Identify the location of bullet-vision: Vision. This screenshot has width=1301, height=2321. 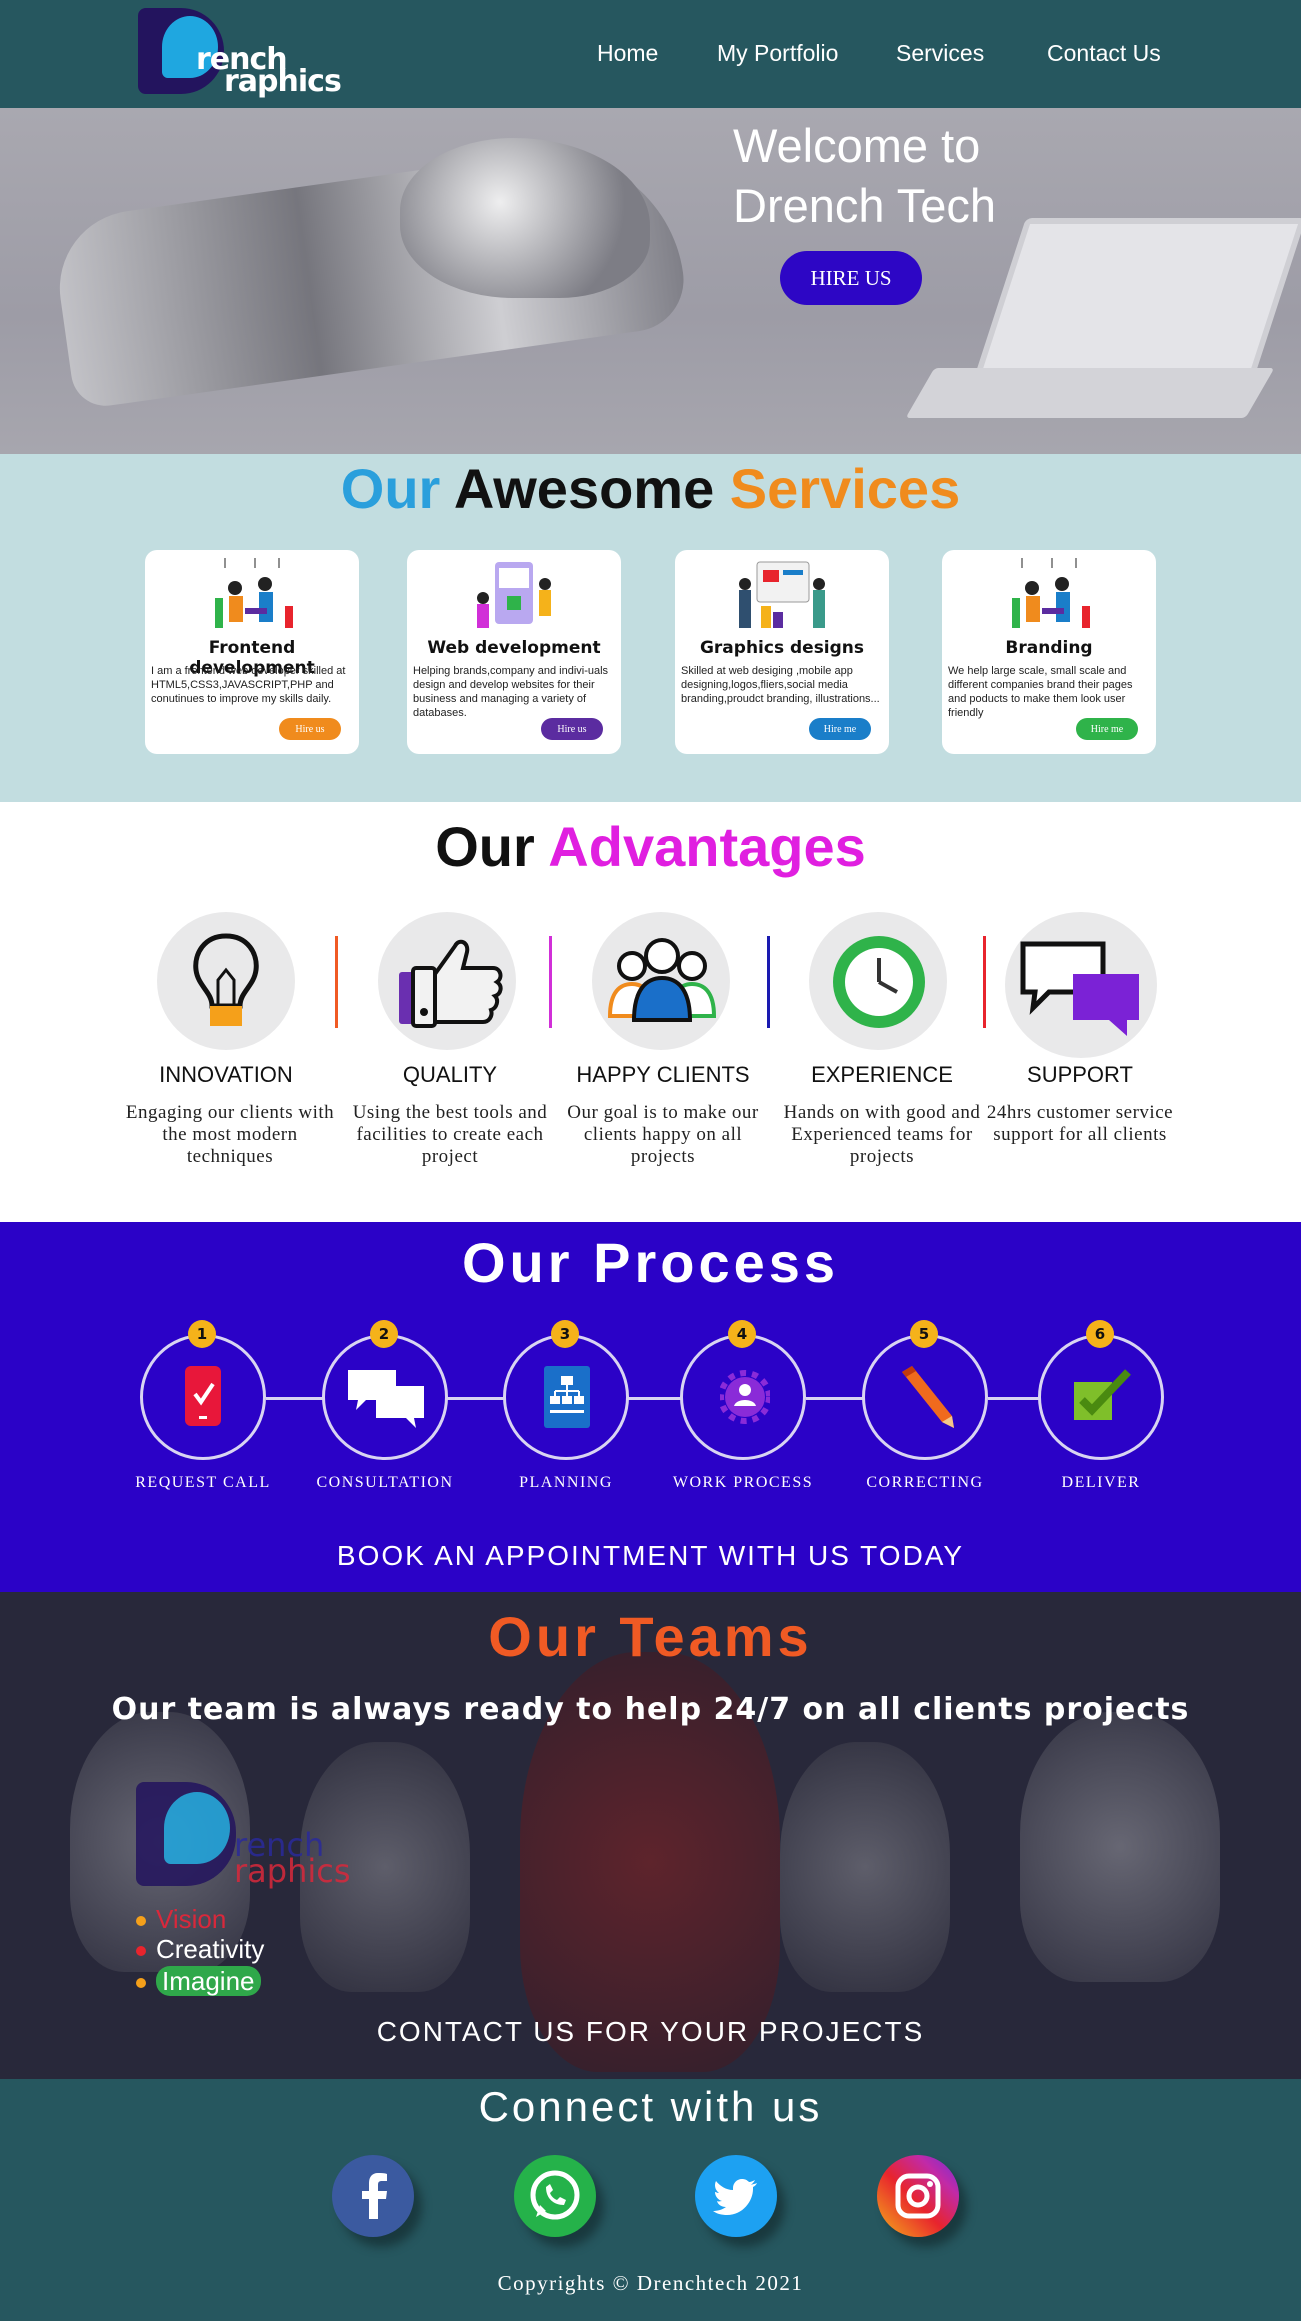
(181, 1919).